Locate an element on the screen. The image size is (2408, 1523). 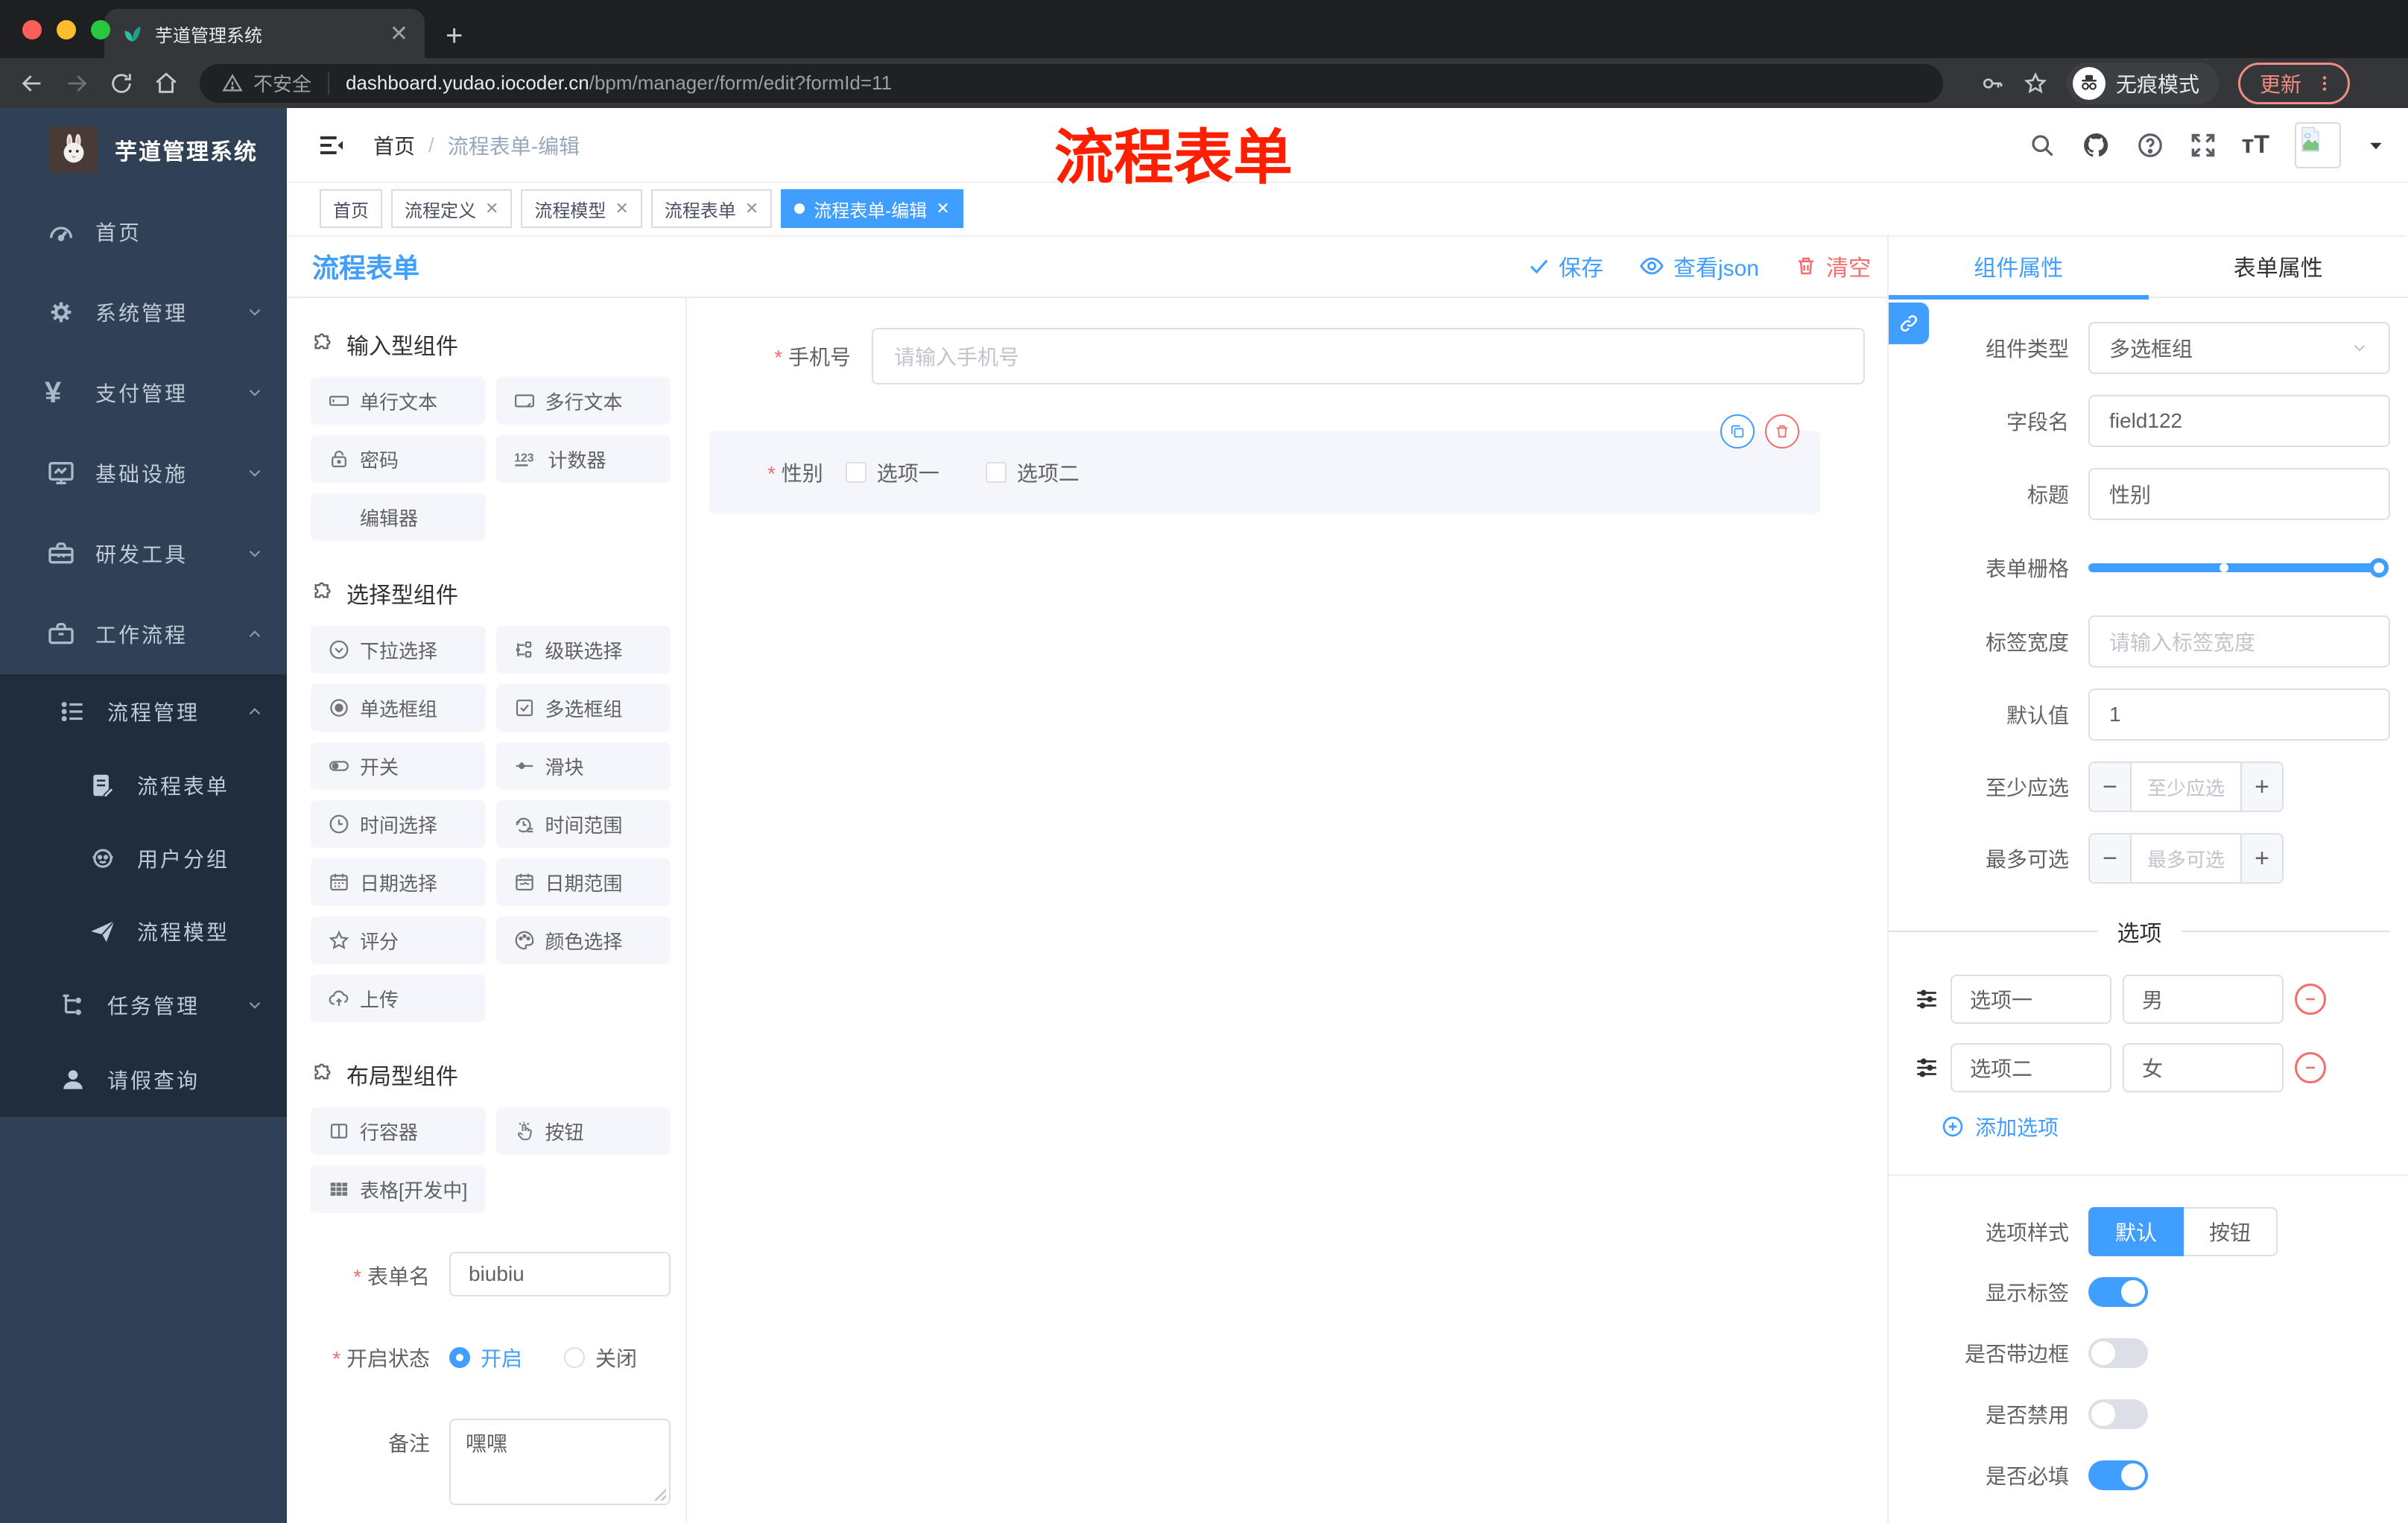
show-label-toggle is located at coordinates (2118, 1292).